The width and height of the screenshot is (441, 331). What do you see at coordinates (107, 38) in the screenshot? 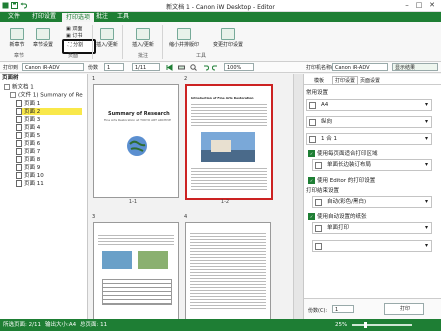
I see `insert-update-button: 插入/更新` at bounding box center [107, 38].